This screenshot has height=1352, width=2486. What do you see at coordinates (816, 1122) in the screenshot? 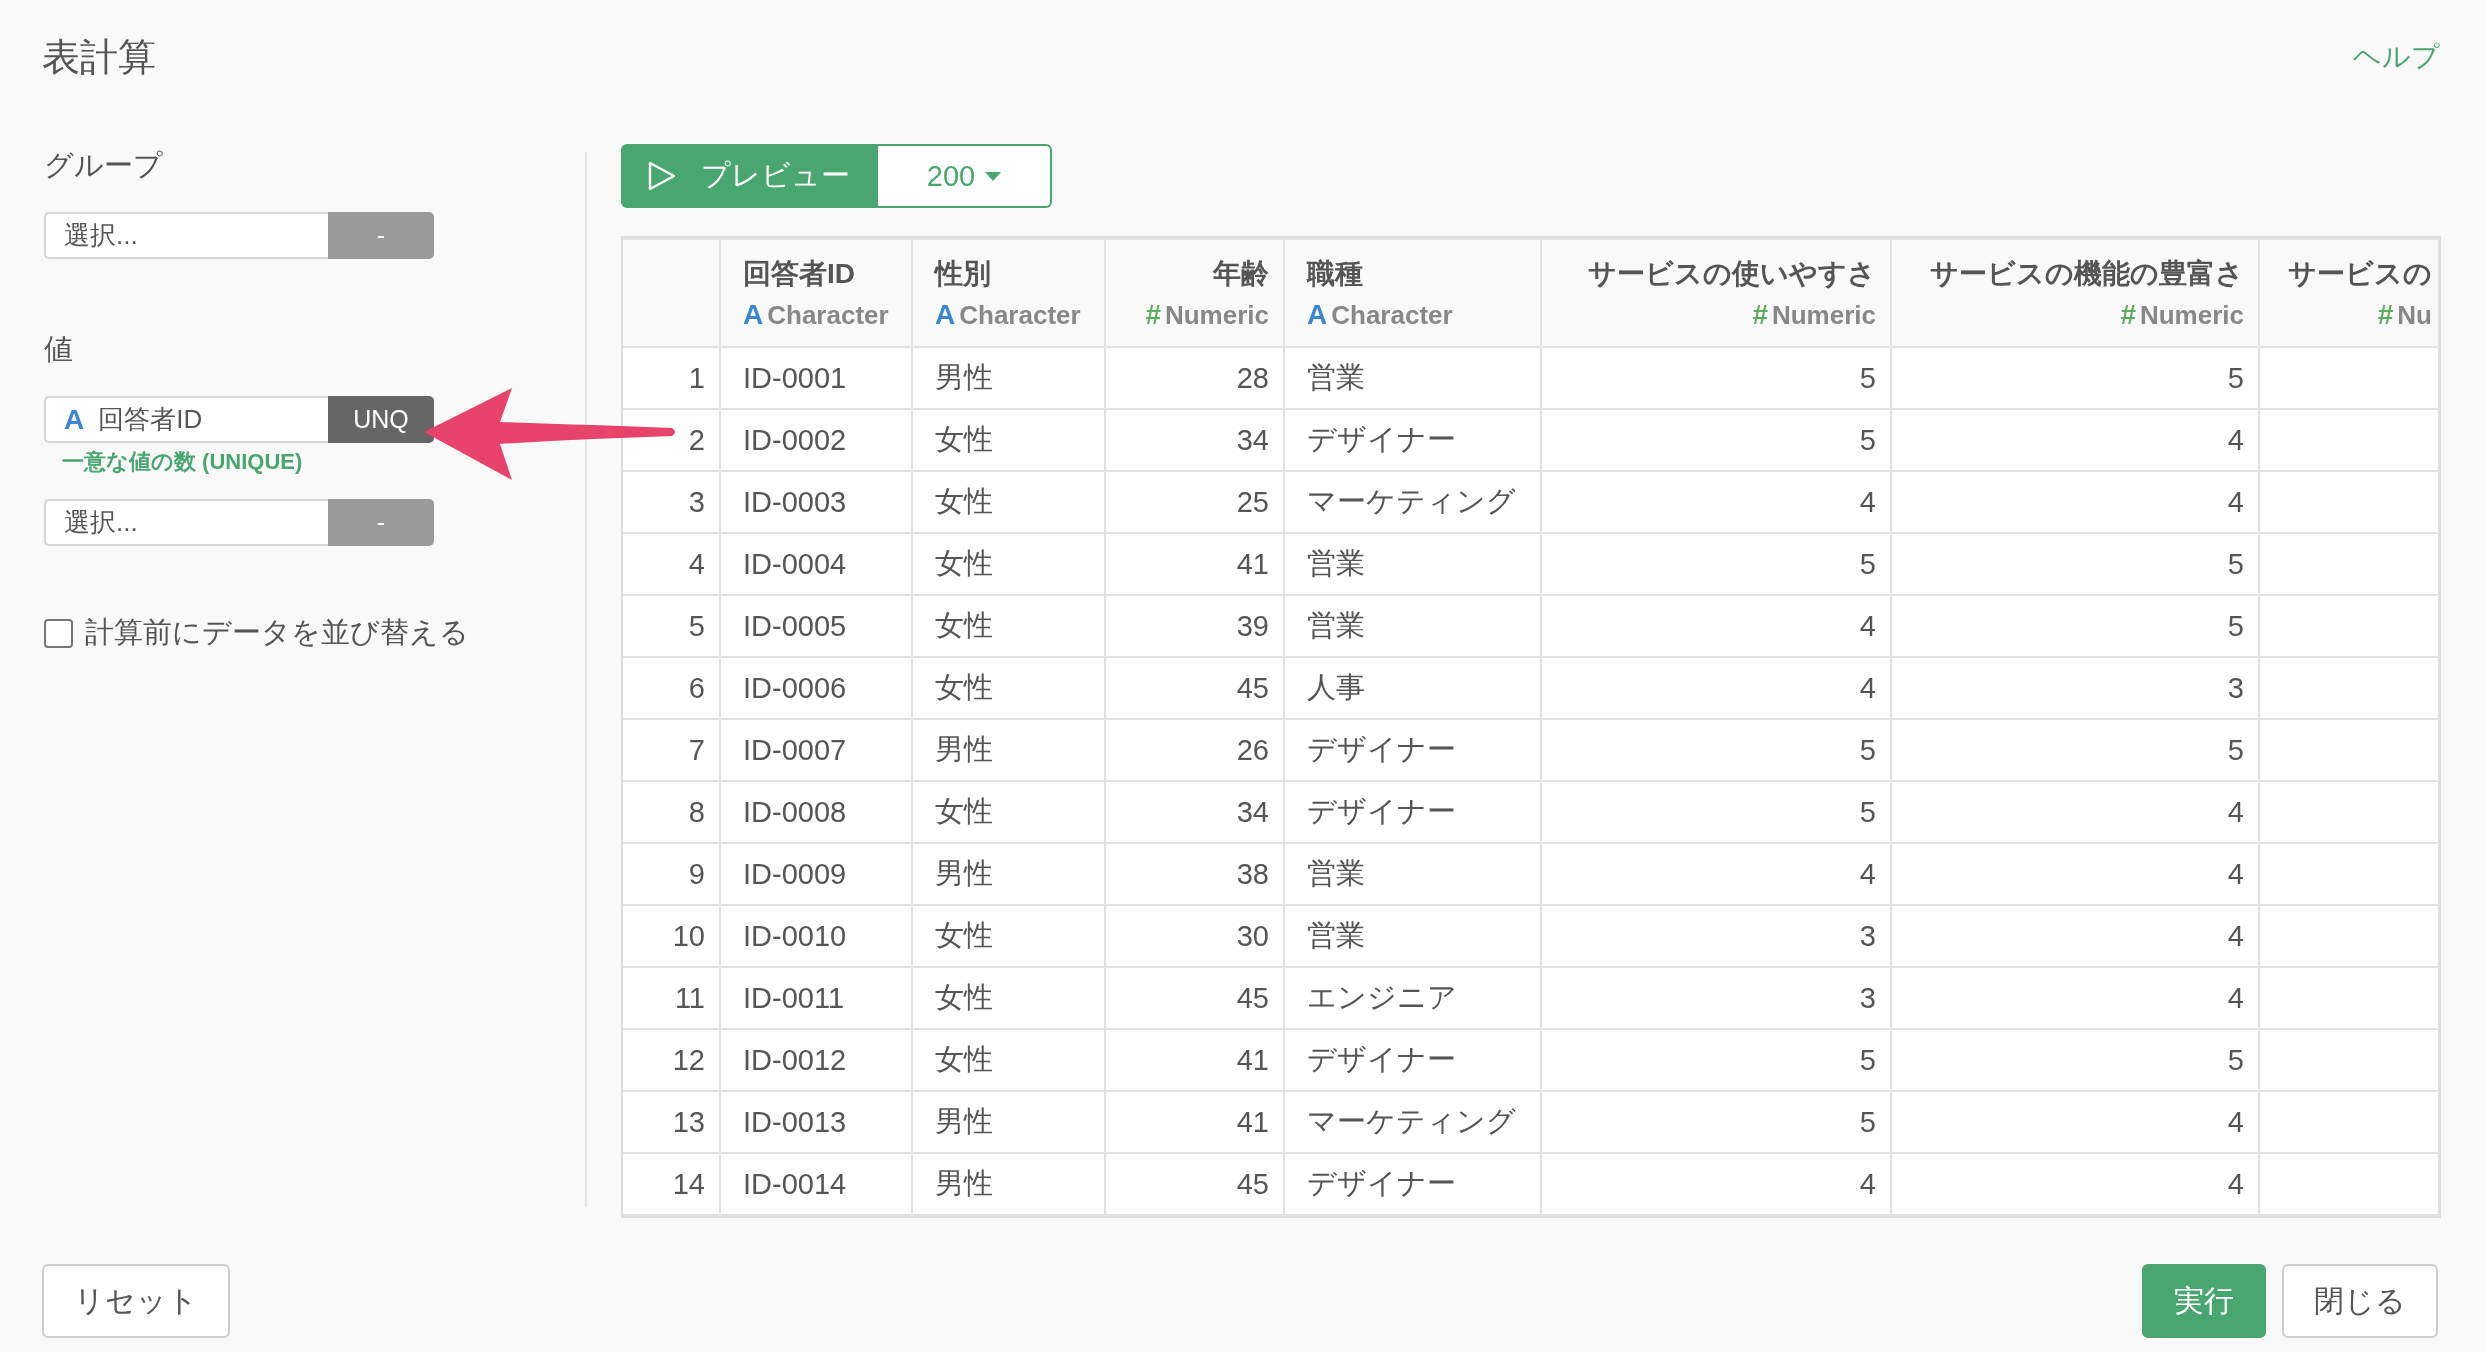
I see `table-cell: ID-0013` at bounding box center [816, 1122].